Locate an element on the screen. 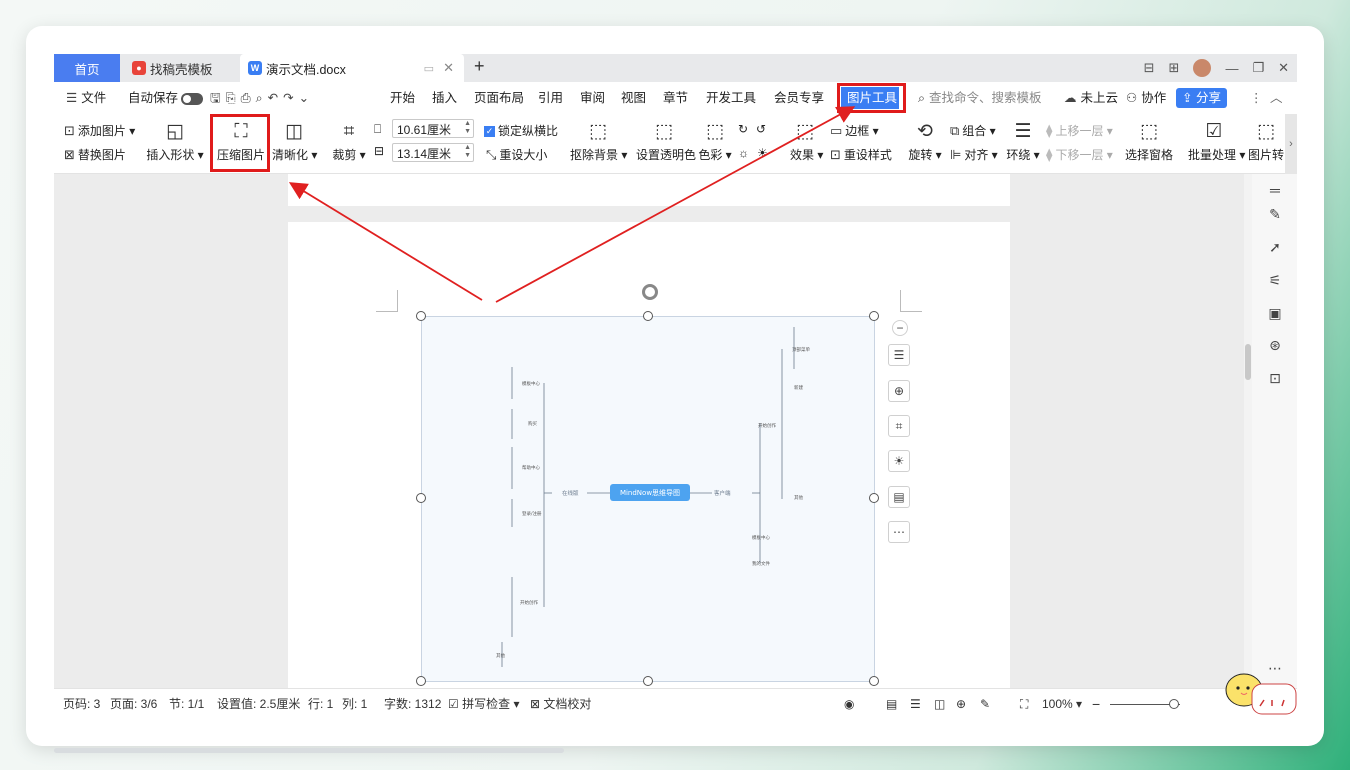 Image resolution: width=1350 pixels, height=770 pixels. reading-view-icon: ◫ is located at coordinates (939, 703).